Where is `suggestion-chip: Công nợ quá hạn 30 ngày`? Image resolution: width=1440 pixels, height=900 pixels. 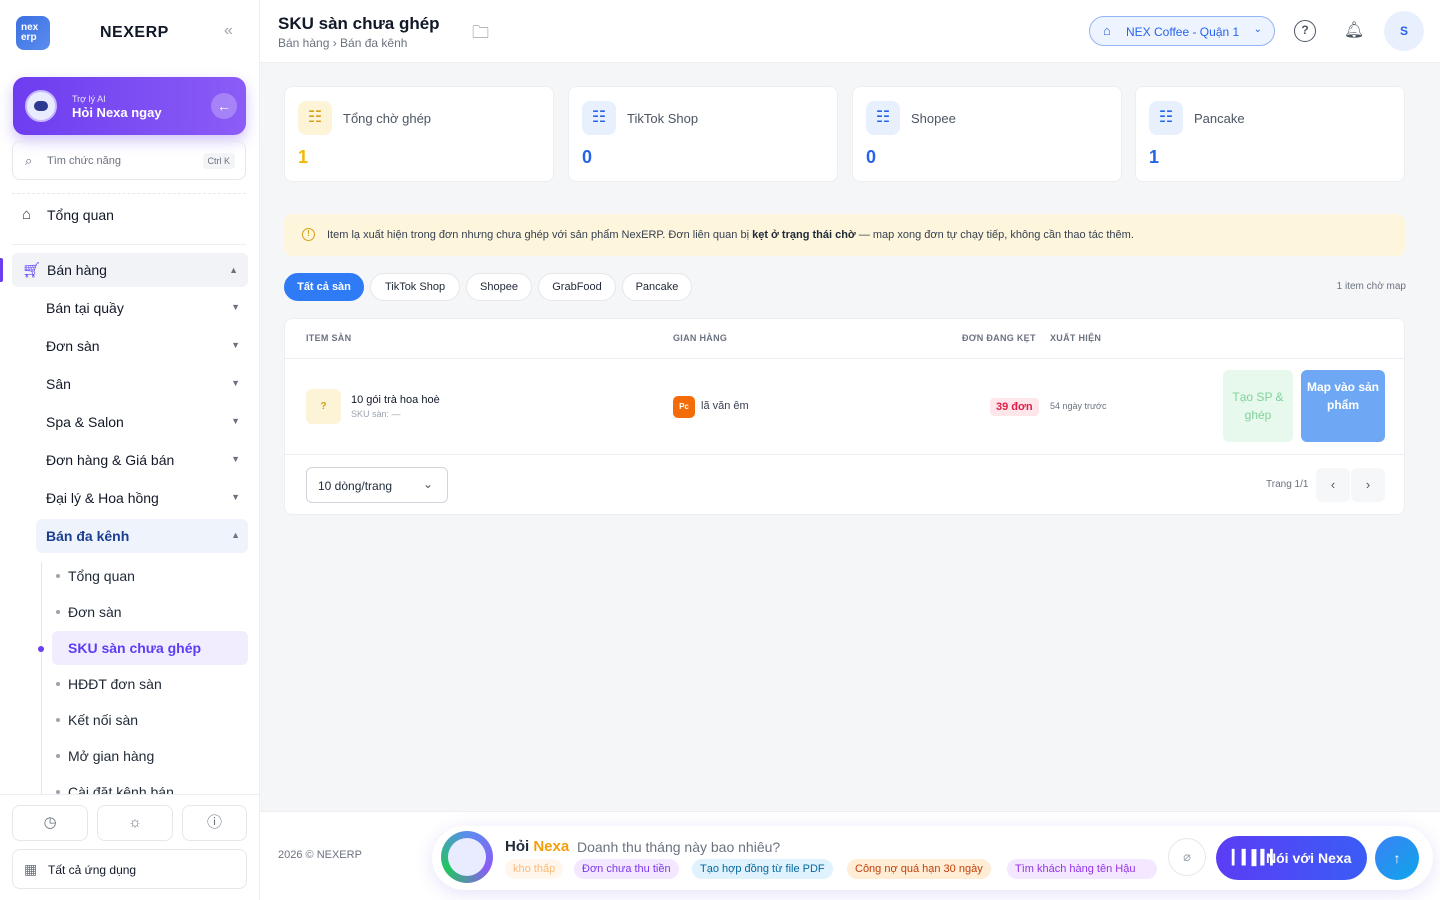 suggestion-chip: Công nợ quá hạn 30 ngày is located at coordinates (919, 869).